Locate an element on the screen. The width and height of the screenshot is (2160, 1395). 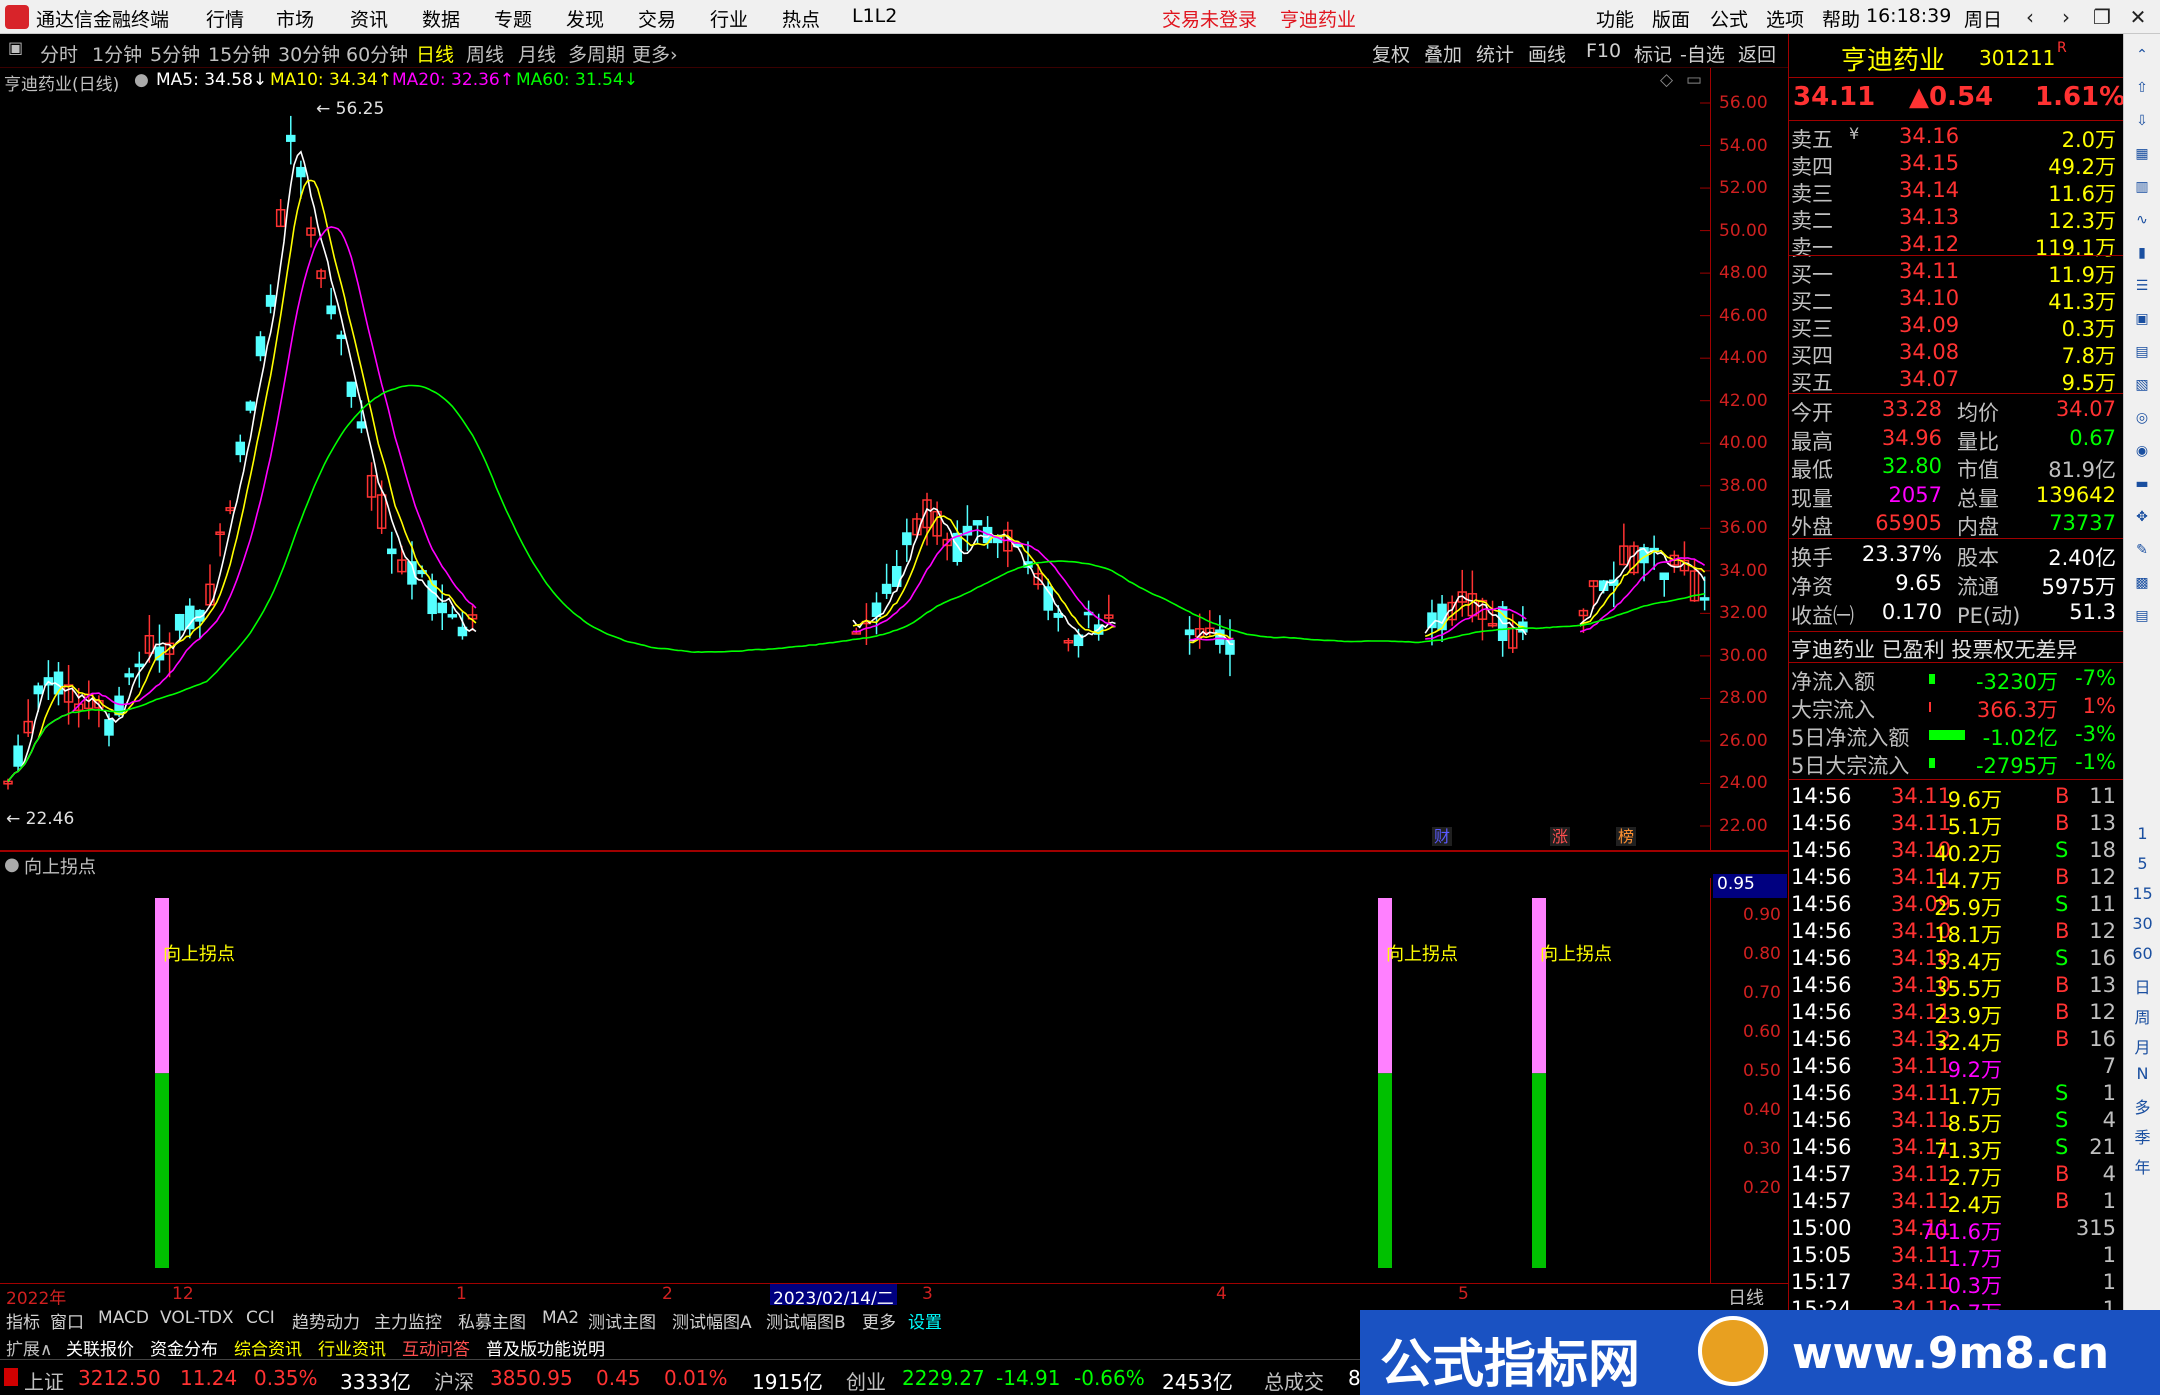
info-tab-2: 资金分布 is located at coordinates (184, 1347).